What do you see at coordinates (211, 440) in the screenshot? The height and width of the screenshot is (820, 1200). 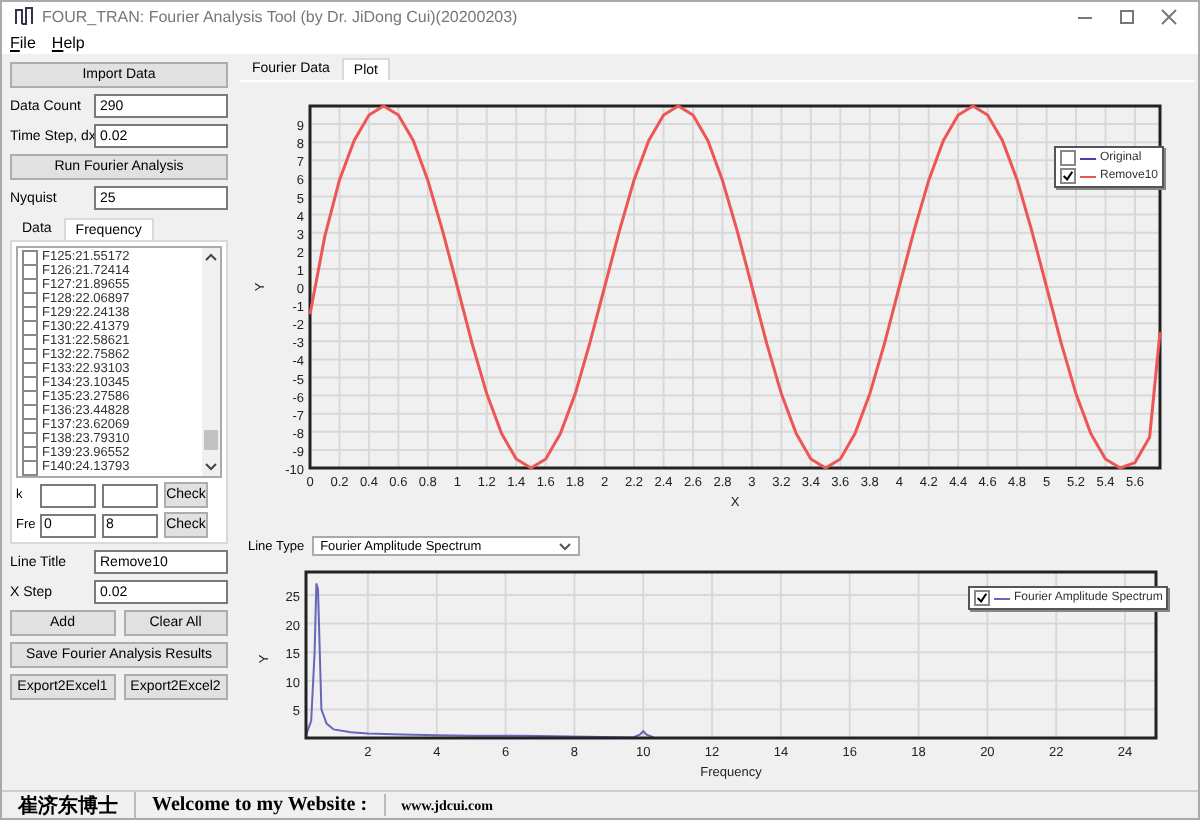 I see `scroll-thumb` at bounding box center [211, 440].